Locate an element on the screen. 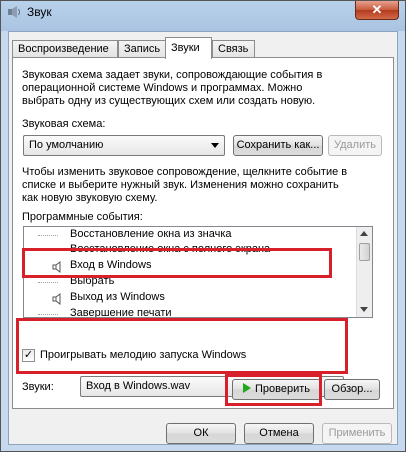  startup-sound-label: Проигрывать мелодию запуска Windows is located at coordinates (143, 355).